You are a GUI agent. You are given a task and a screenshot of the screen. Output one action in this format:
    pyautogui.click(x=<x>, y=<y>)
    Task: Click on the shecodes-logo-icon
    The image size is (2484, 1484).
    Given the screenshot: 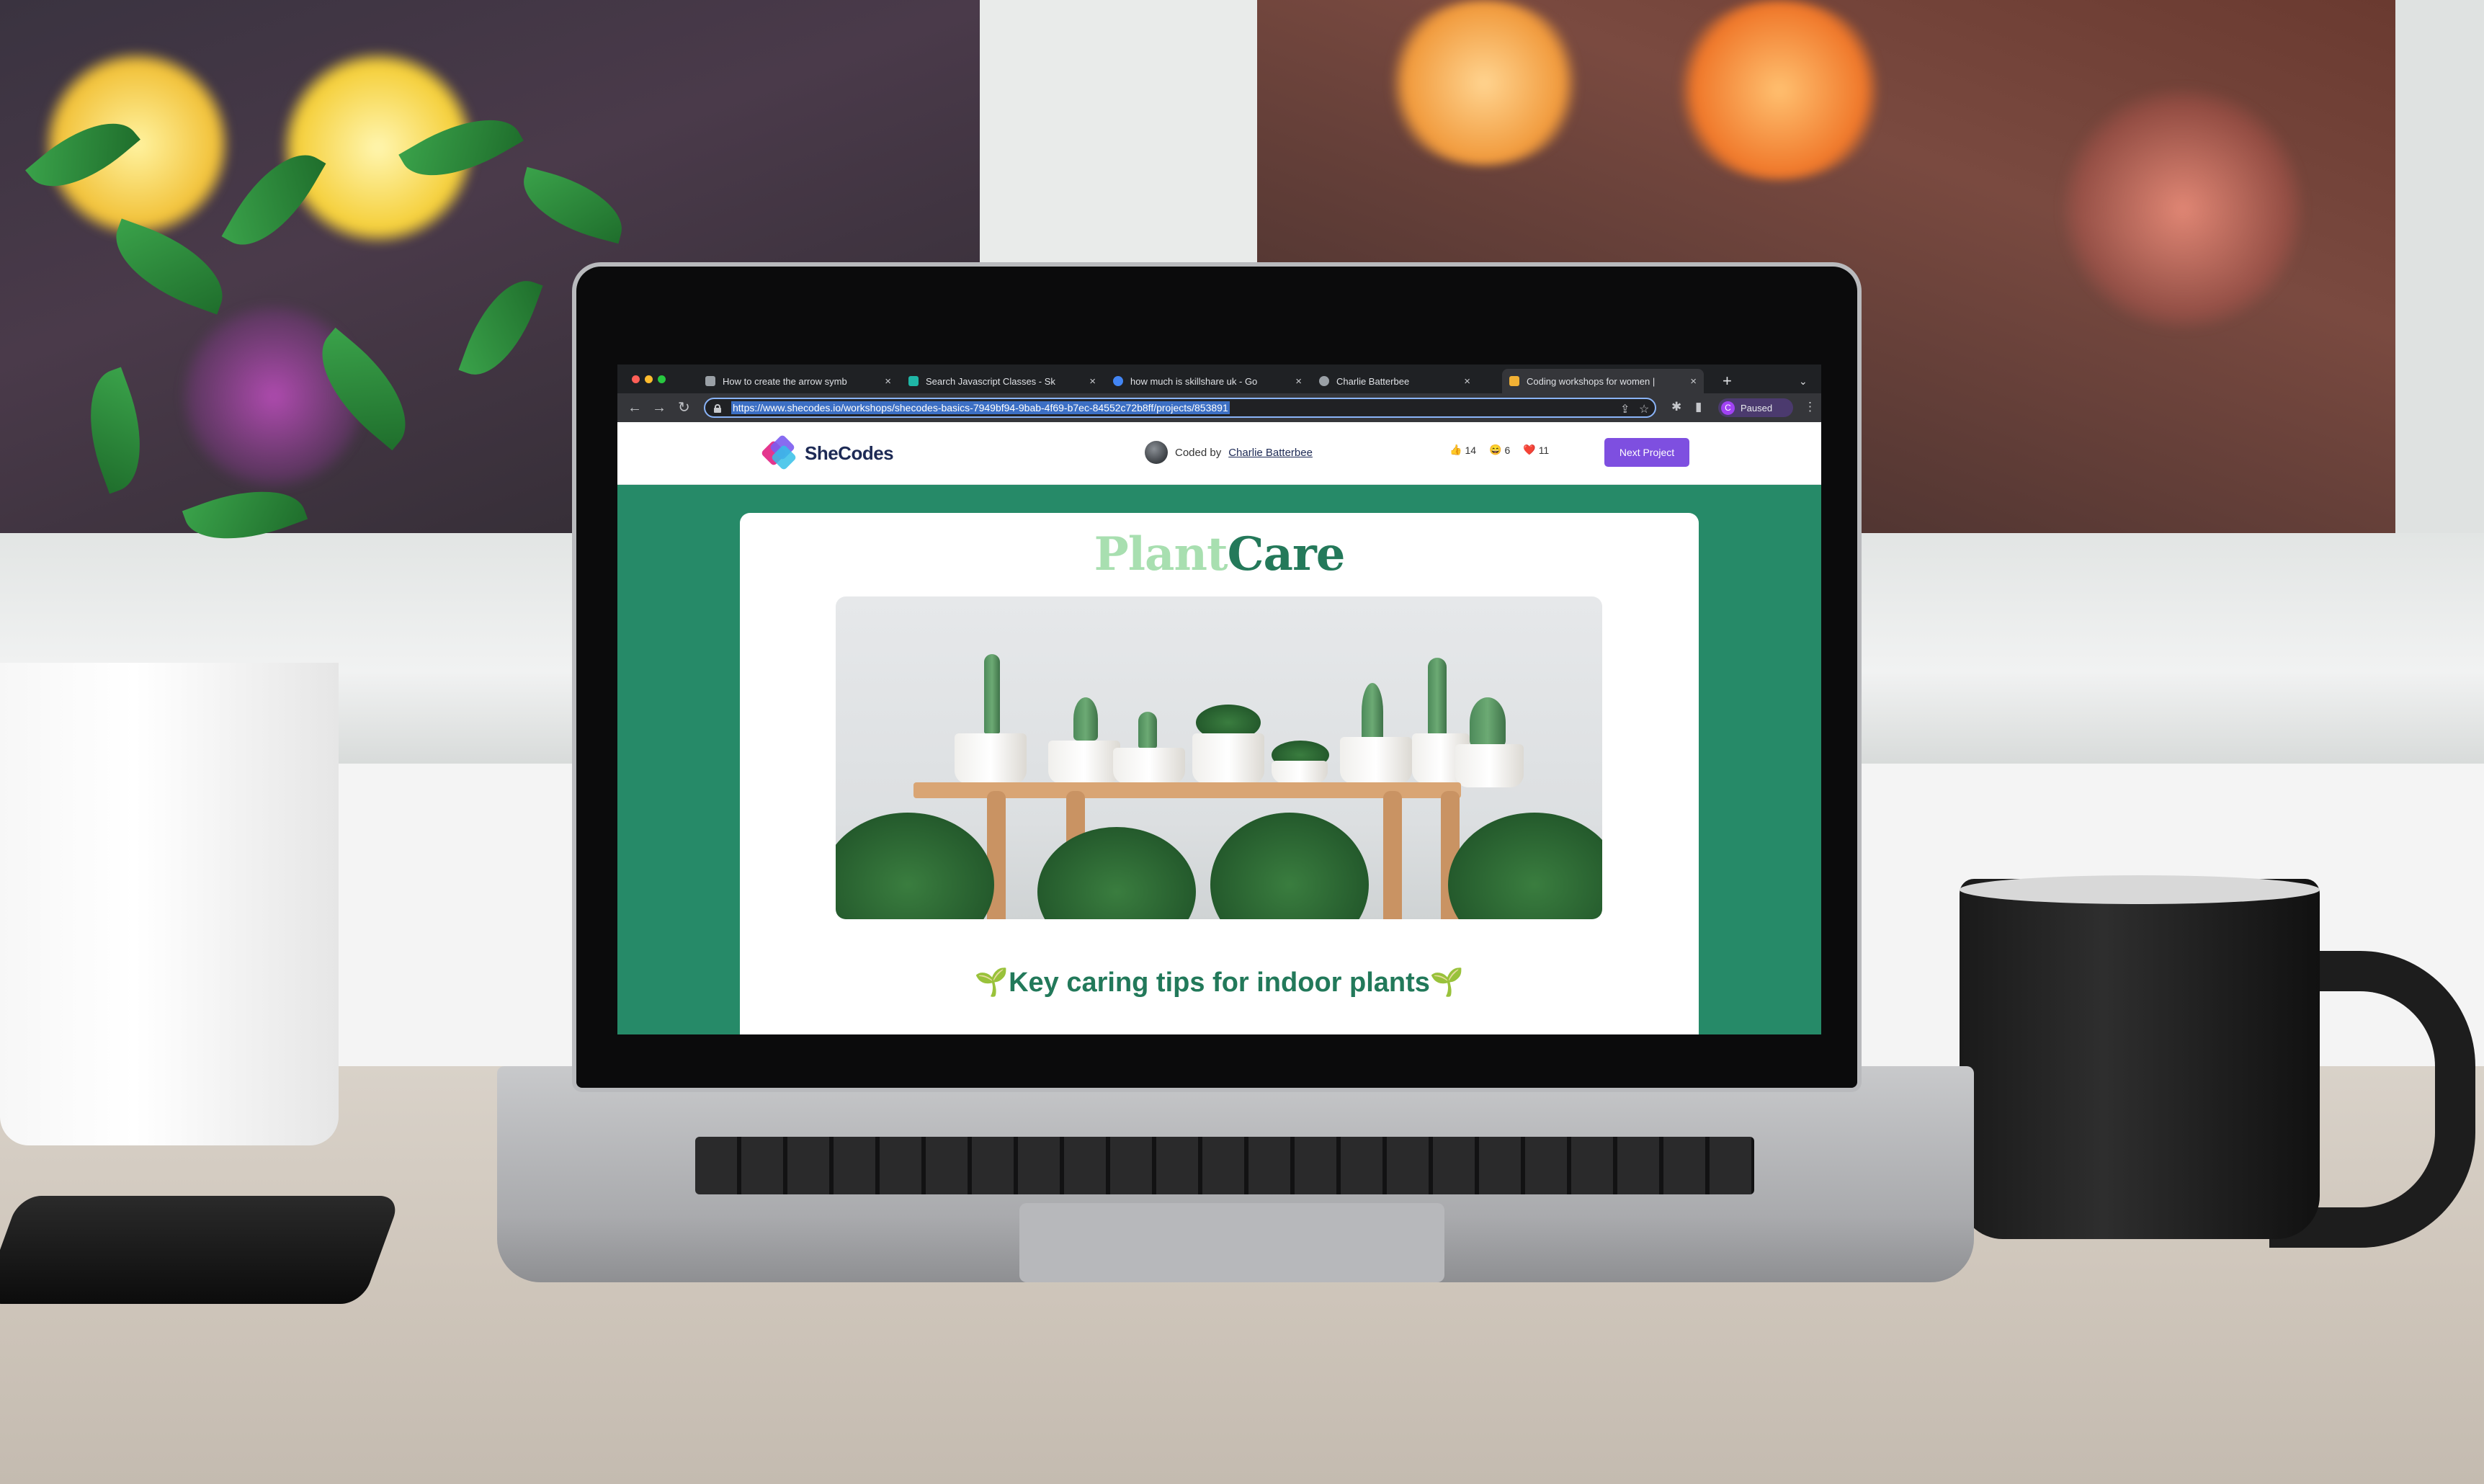 What is the action you would take?
    pyautogui.click(x=779, y=452)
    